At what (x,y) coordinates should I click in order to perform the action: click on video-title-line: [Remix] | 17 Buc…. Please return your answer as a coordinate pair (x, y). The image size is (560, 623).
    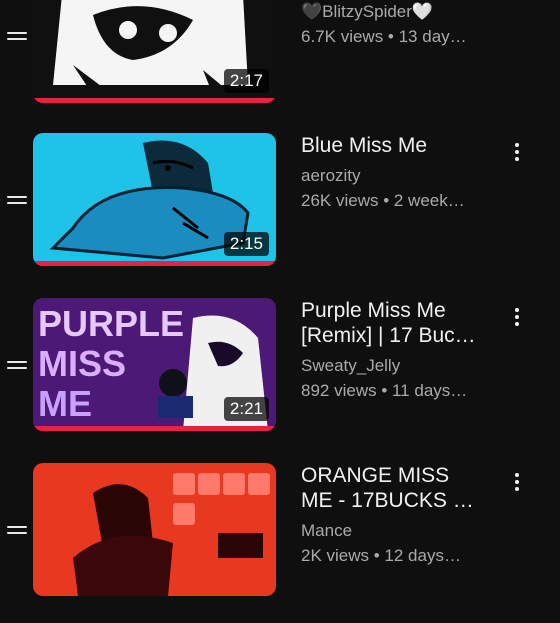
    Looking at the image, I should click on (388, 335).